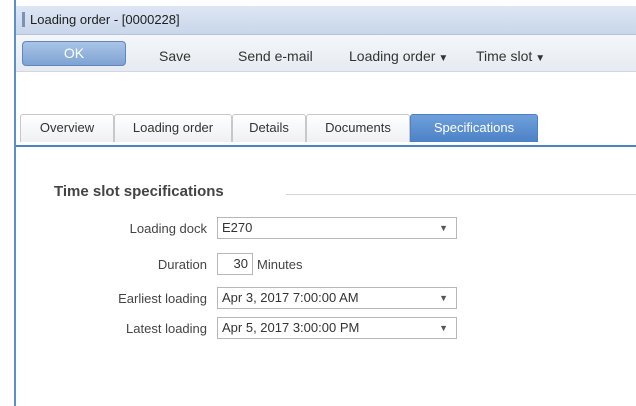  Describe the element at coordinates (392, 56) in the screenshot. I see `loading-order-menu-label: Loading order` at that location.